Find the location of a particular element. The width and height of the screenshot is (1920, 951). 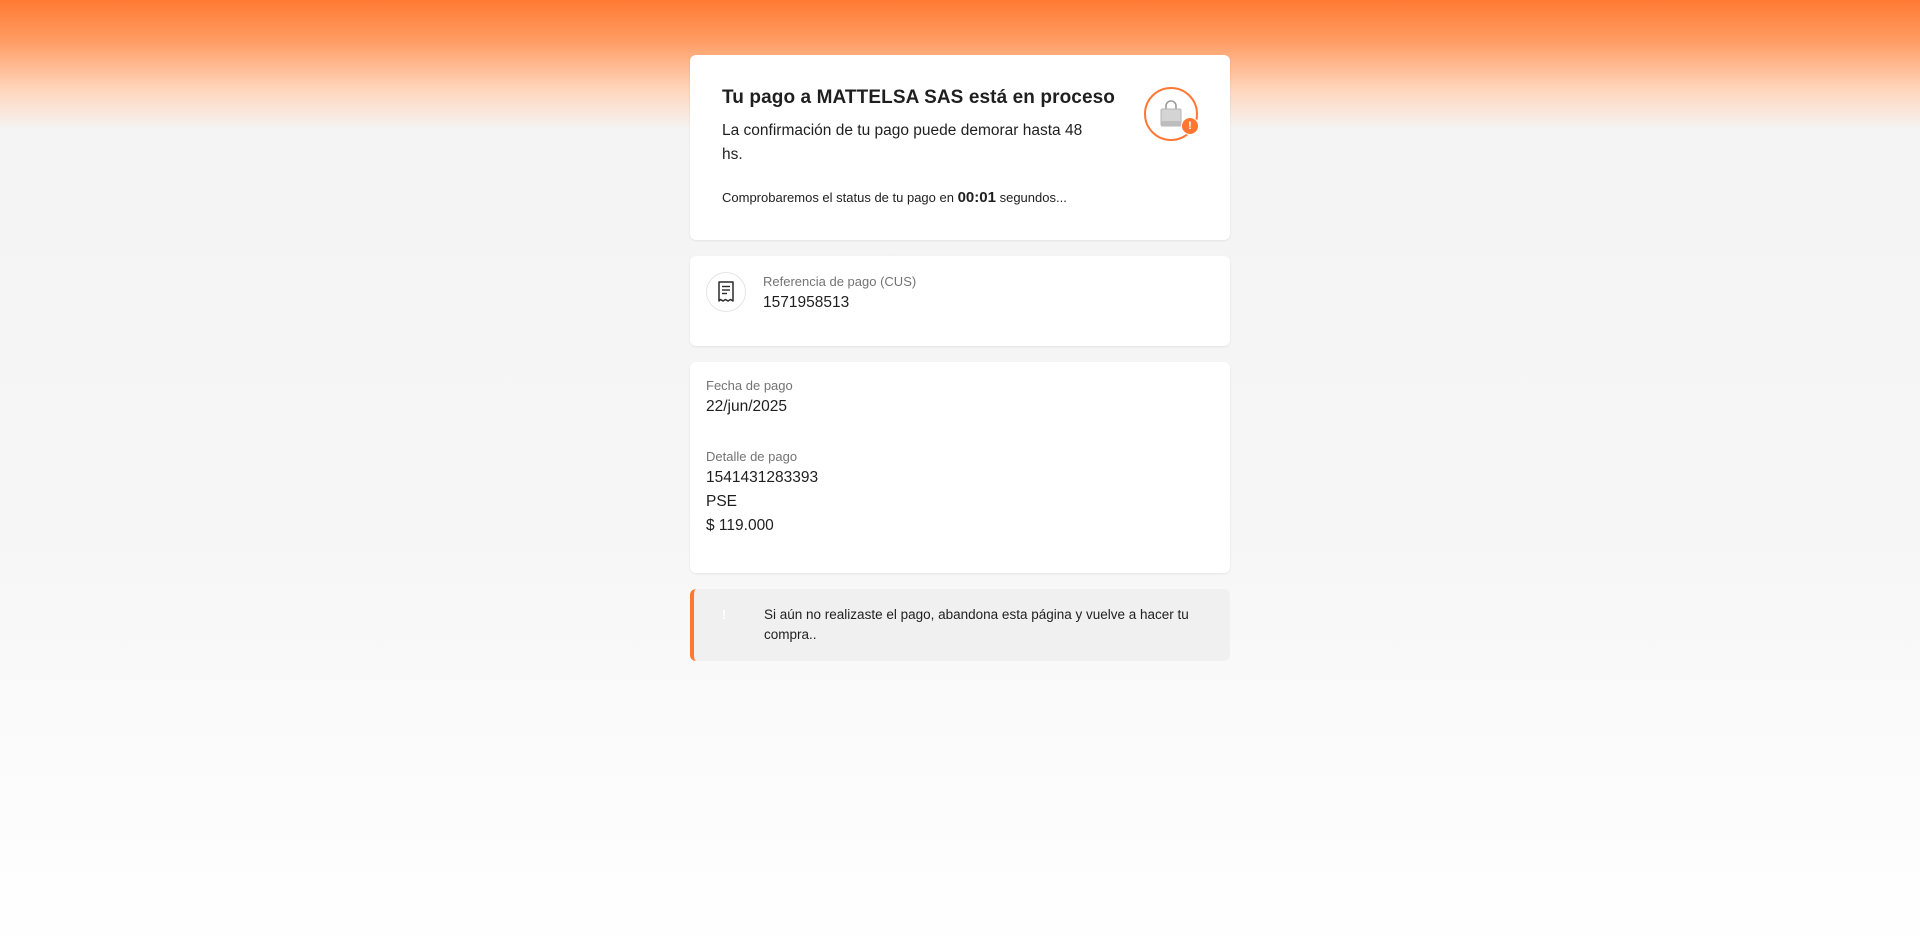

payment-reference-card: Referencia de pago (CUS) 1571958513 is located at coordinates (960, 301).